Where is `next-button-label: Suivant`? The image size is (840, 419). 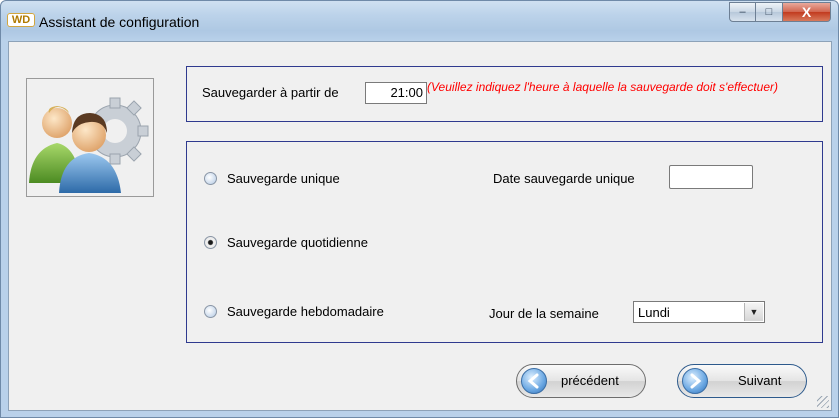
next-button-label: Suivant is located at coordinates (760, 380).